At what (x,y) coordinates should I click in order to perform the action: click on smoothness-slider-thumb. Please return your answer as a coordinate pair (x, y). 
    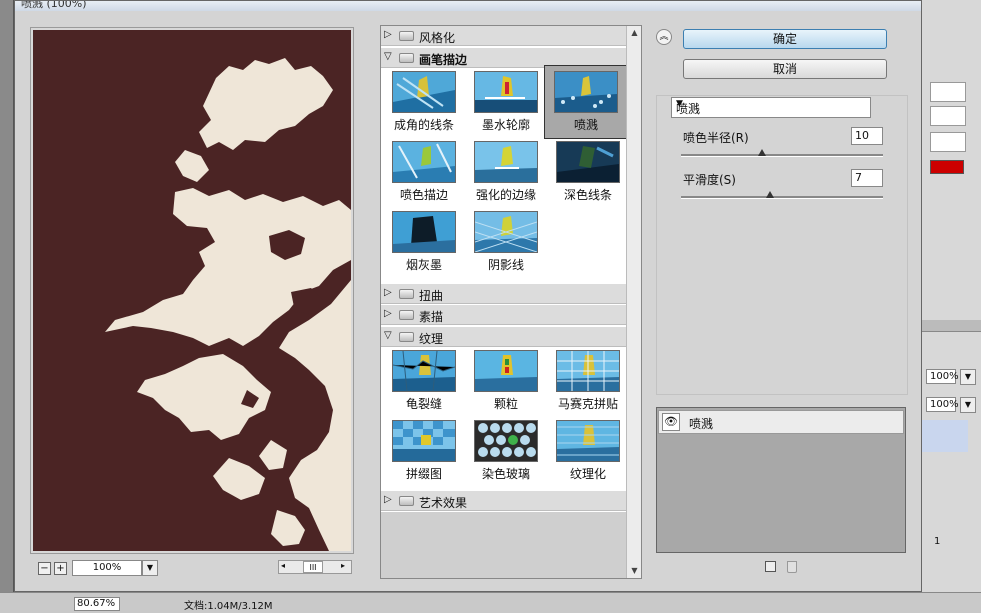
    Looking at the image, I should click on (770, 194).